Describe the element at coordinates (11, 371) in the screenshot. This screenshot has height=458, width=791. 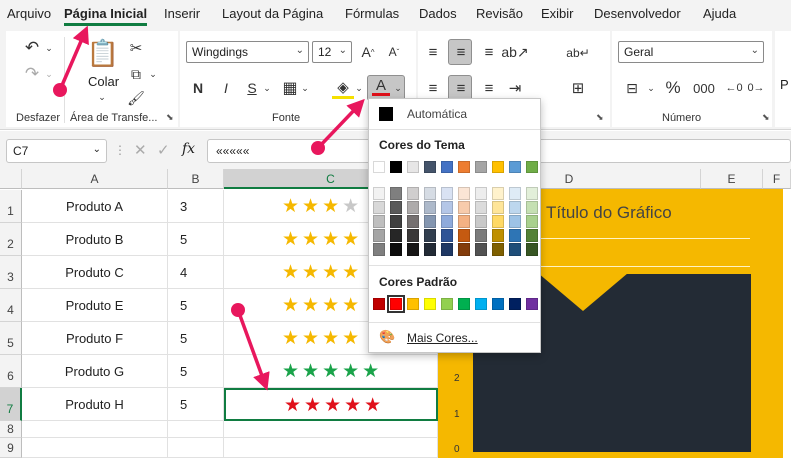
I see `row-header: 6` at that location.